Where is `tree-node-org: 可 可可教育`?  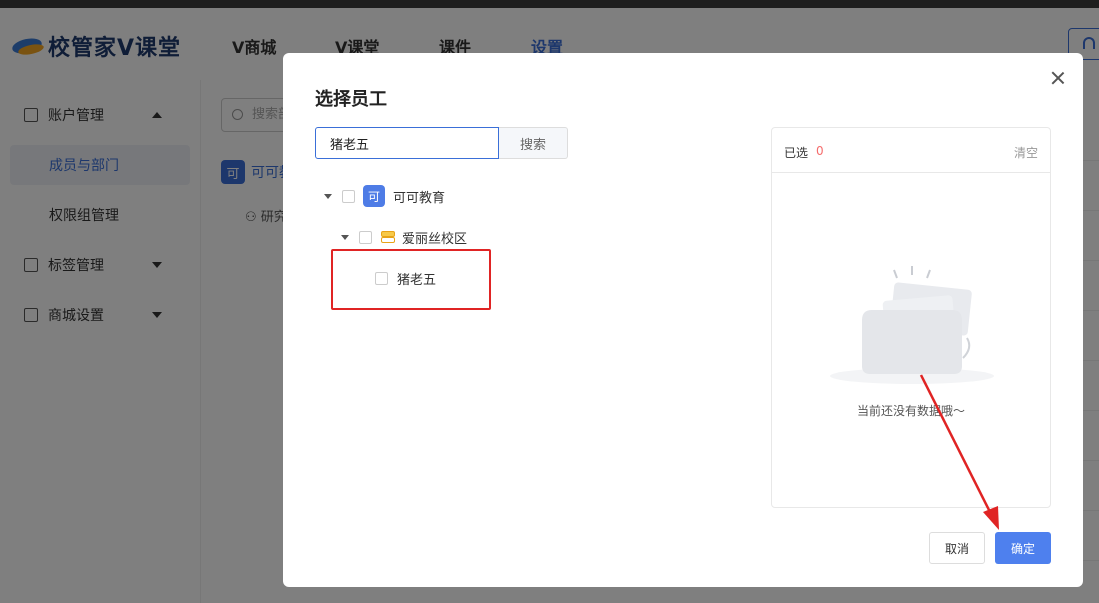 tree-node-org: 可 可可教育 is located at coordinates (384, 196).